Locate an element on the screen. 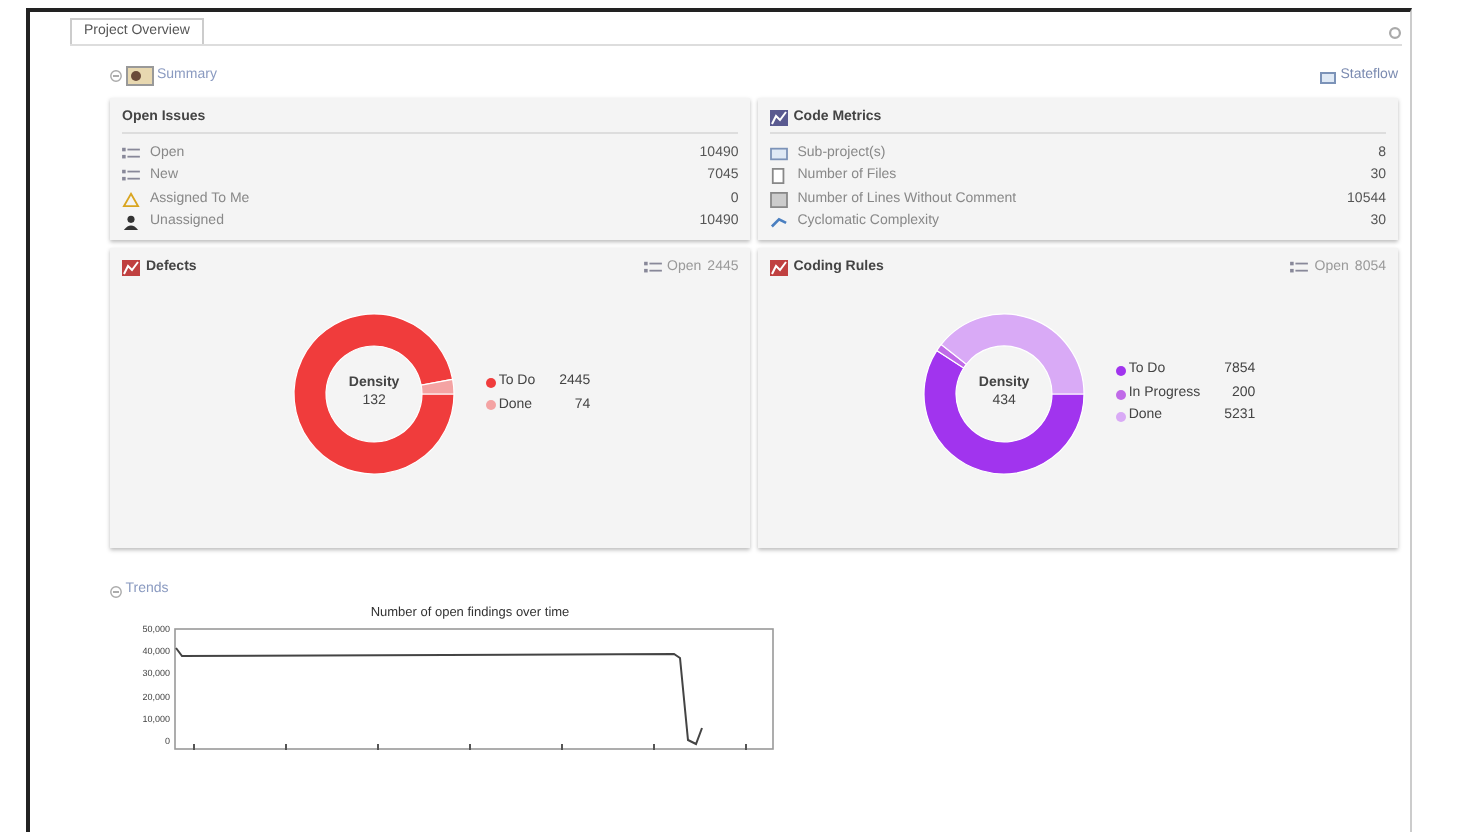  dashboard-icon is located at coordinates (139, 76).